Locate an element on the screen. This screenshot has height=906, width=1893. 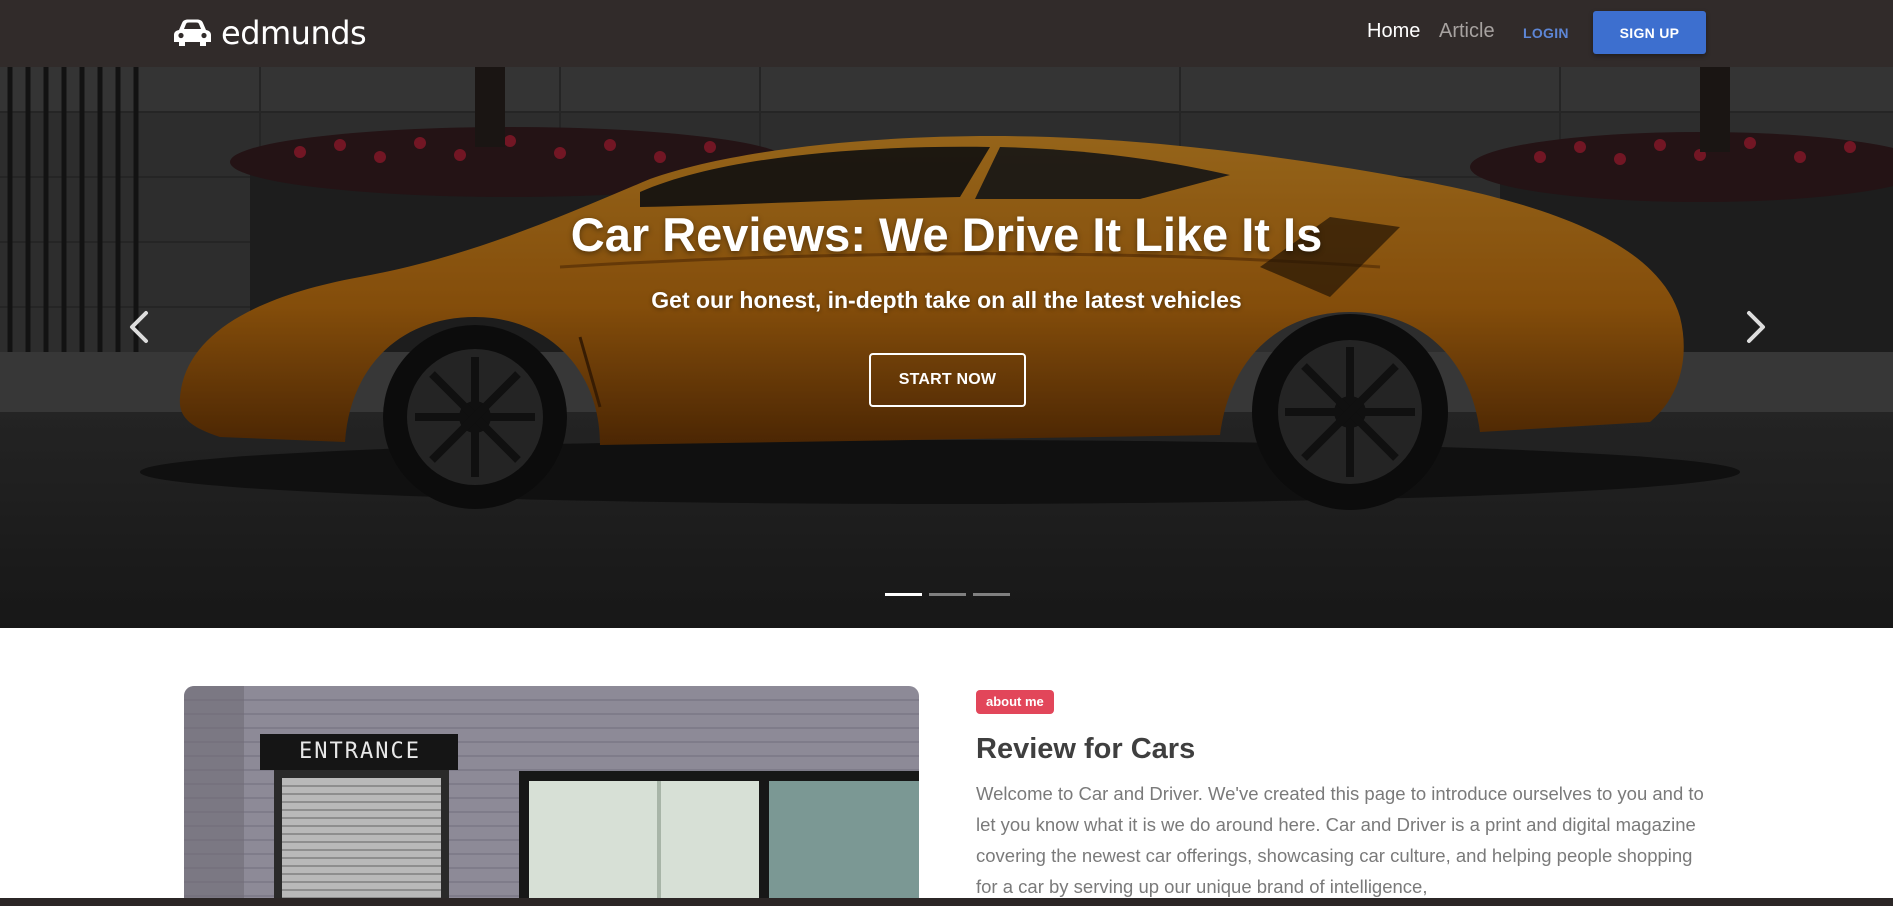
carousel-prev-button is located at coordinates (140, 327).